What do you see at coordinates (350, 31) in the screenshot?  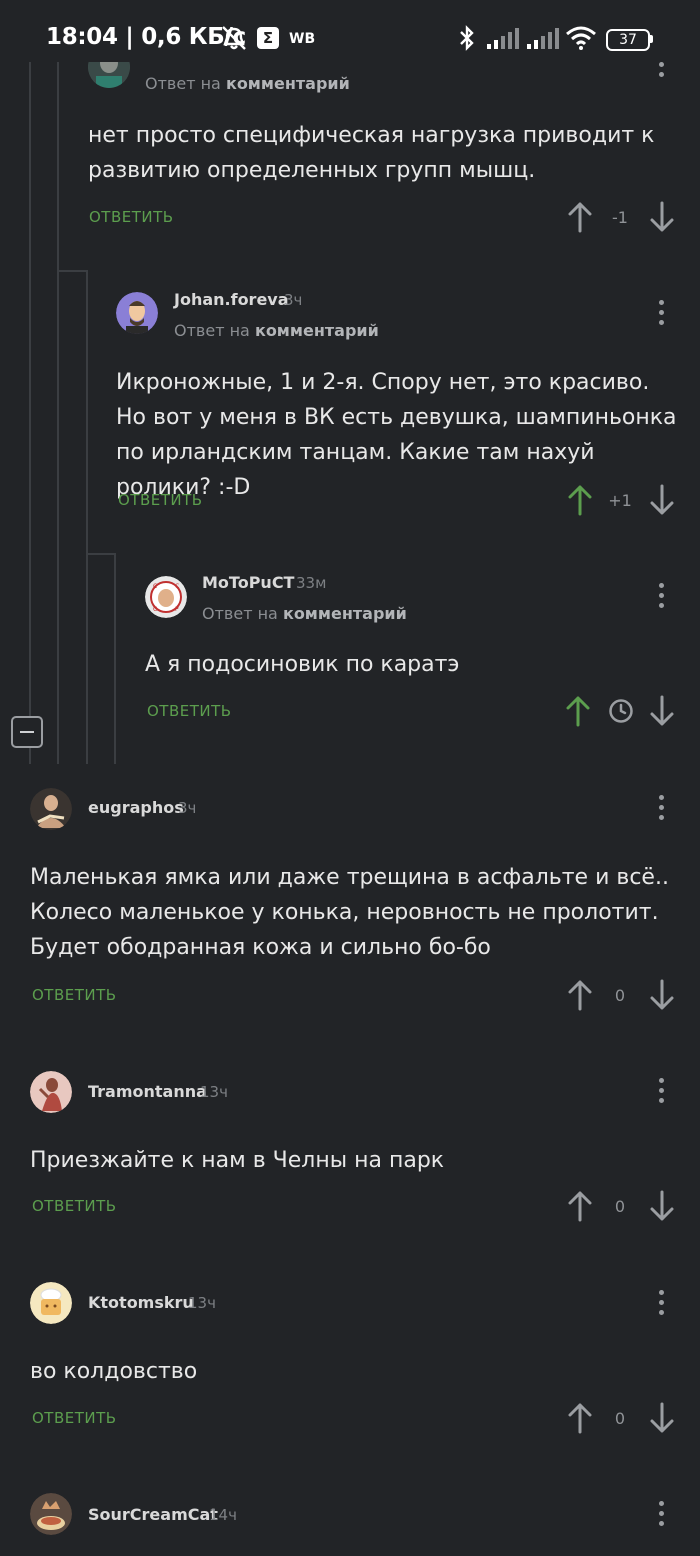 I see `status-bar: 18:04 | 0,6 КБ/с Σ WB 37` at bounding box center [350, 31].